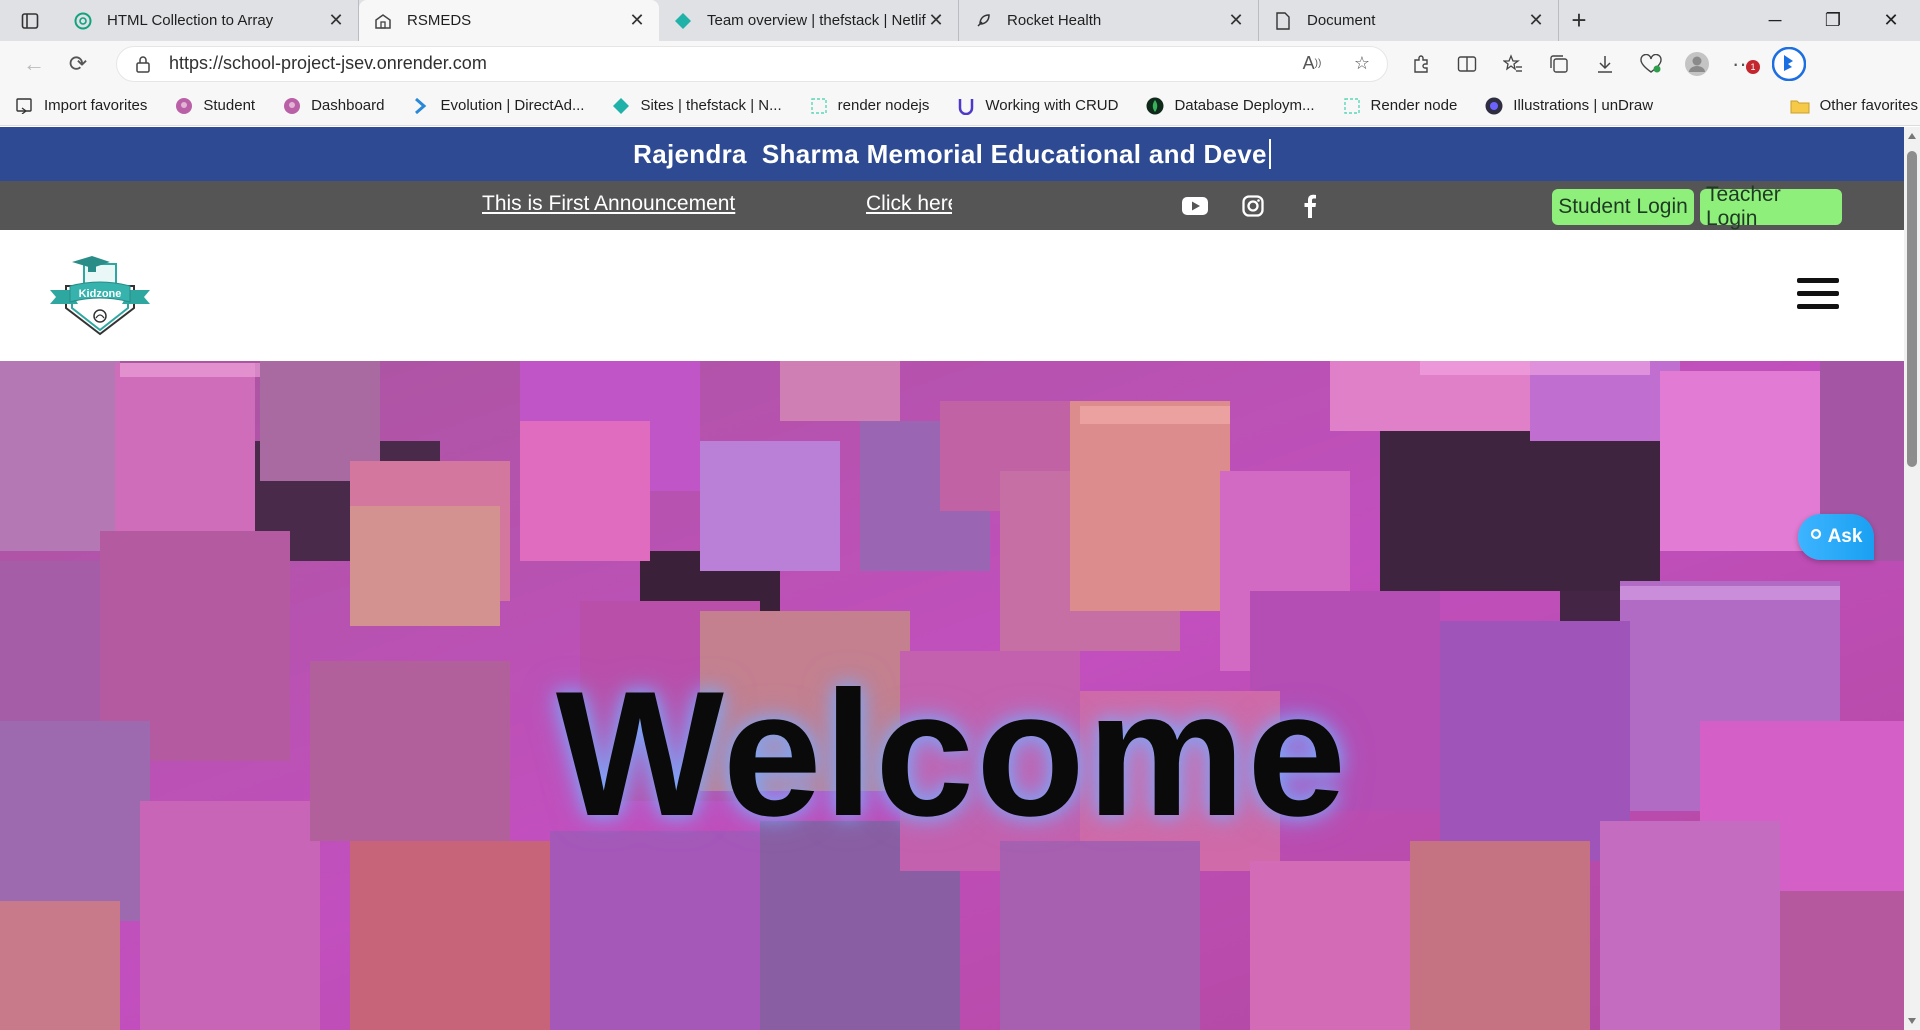 This screenshot has height=1030, width=1920. Describe the element at coordinates (1912, 136) in the screenshot. I see `scroll-up-arrow` at that location.